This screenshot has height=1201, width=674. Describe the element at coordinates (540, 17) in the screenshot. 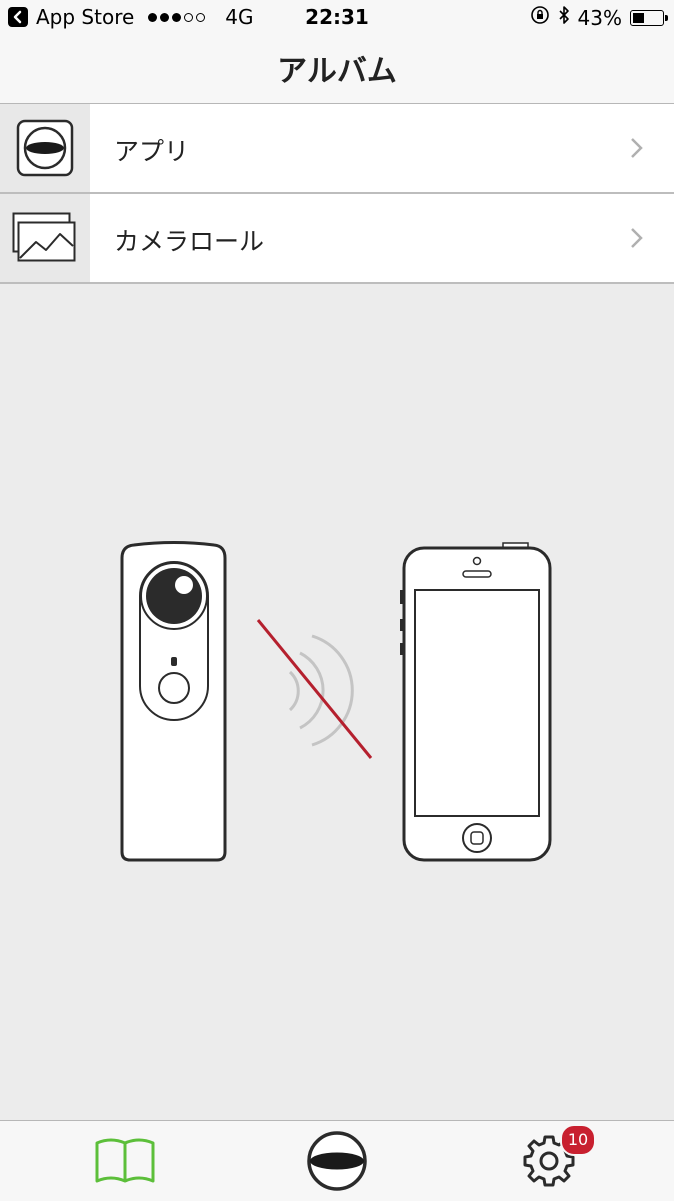

I see `orientation-lock-icon` at that location.